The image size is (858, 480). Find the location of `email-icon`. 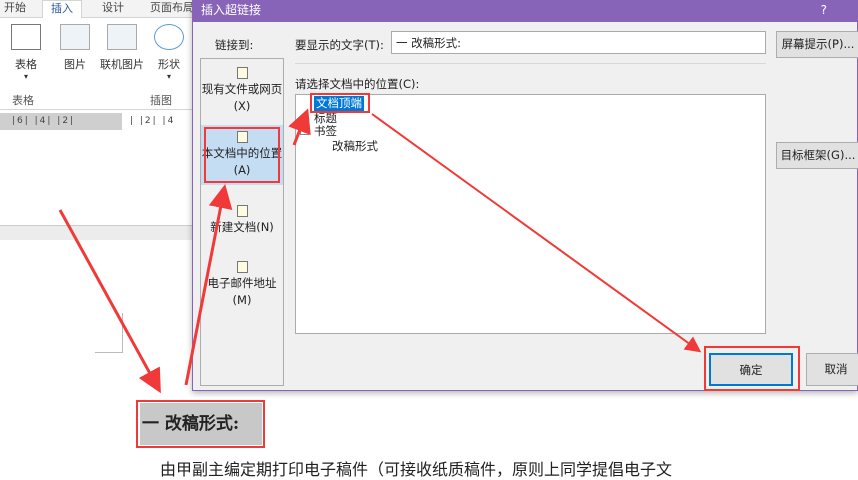

email-icon is located at coordinates (242, 267).